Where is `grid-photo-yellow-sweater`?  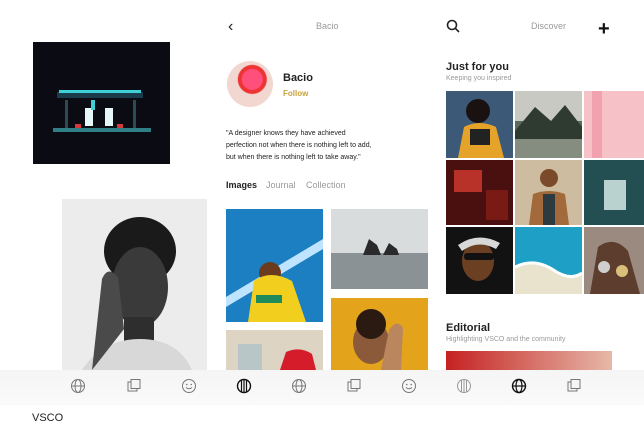 grid-photo-yellow-sweater is located at coordinates (274, 265).